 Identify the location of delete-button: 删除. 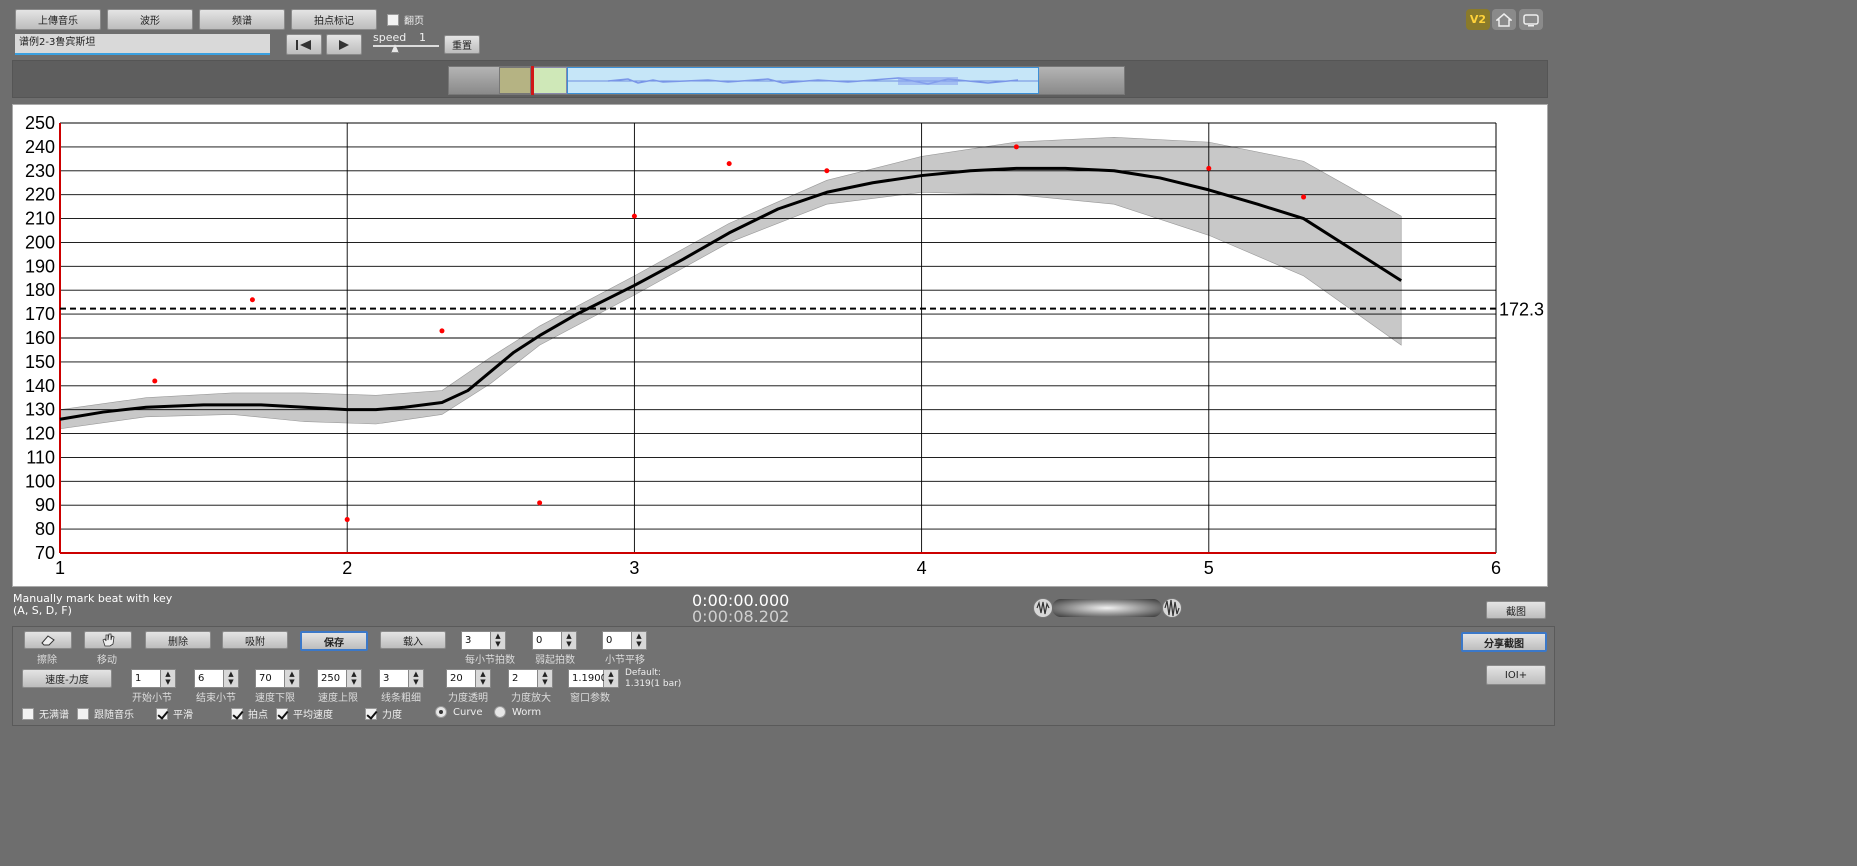
(178, 640).